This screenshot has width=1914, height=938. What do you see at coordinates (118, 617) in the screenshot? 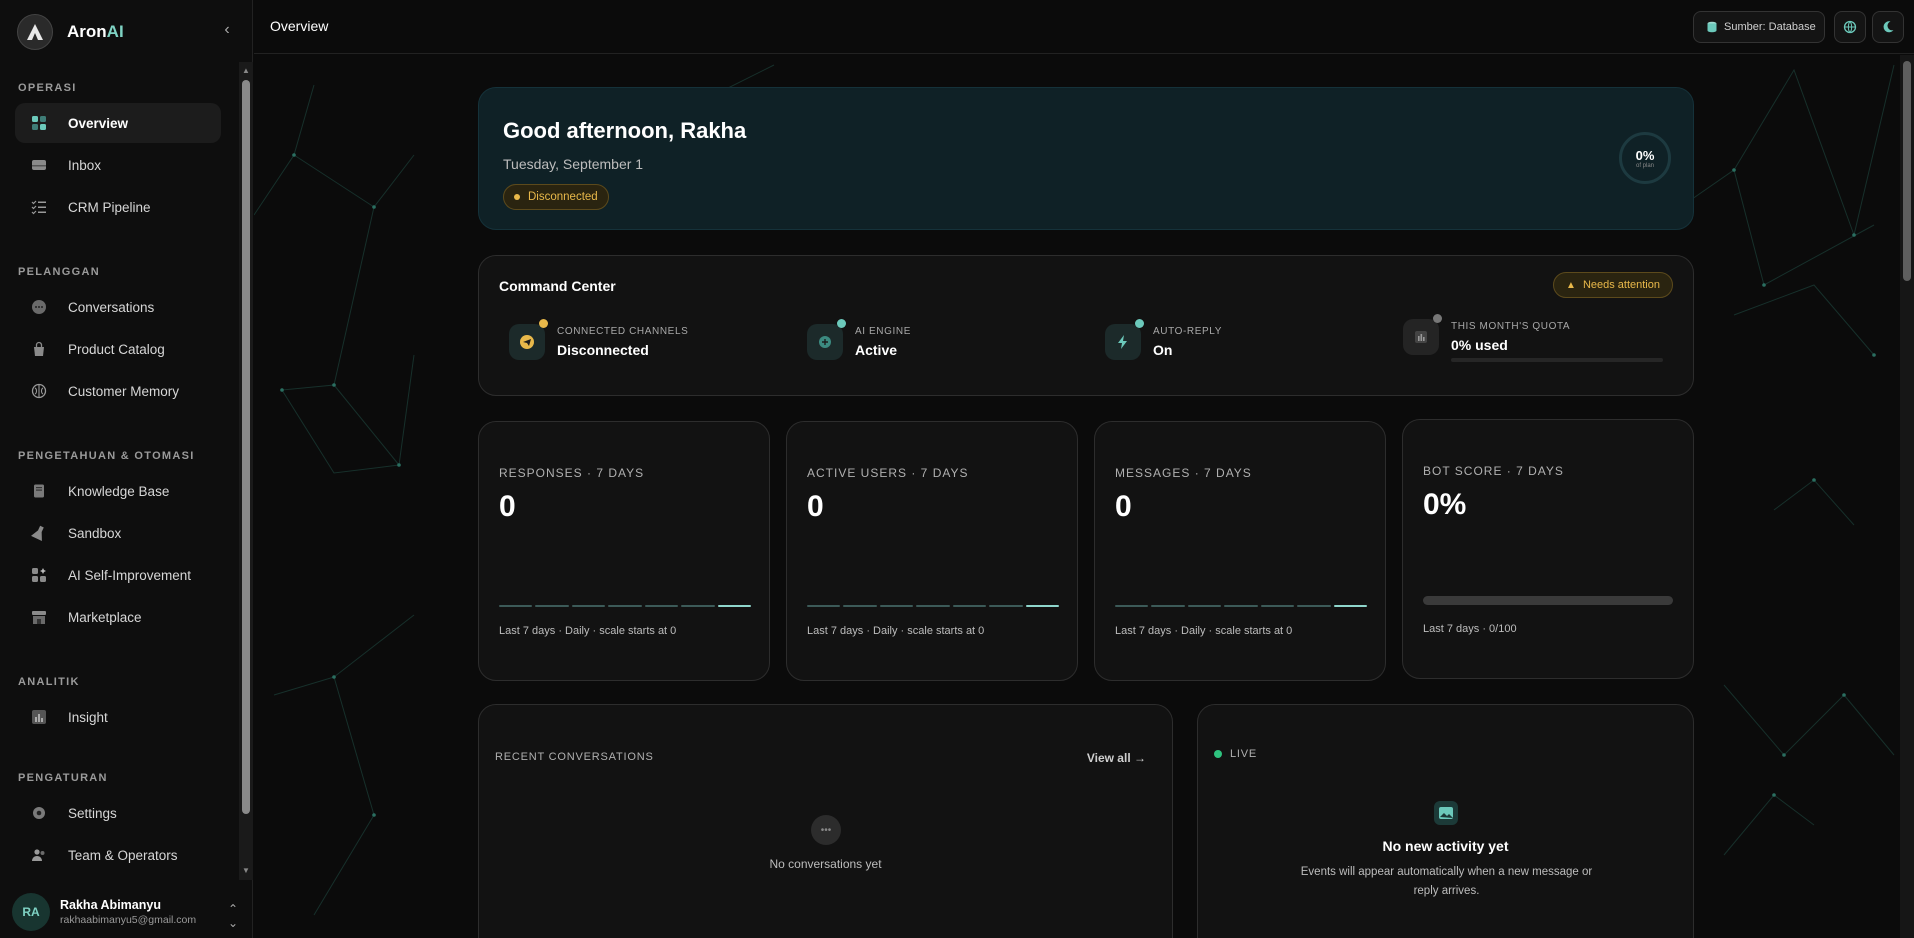
I see `sidebar-item-marketplace: Marketplace` at bounding box center [118, 617].